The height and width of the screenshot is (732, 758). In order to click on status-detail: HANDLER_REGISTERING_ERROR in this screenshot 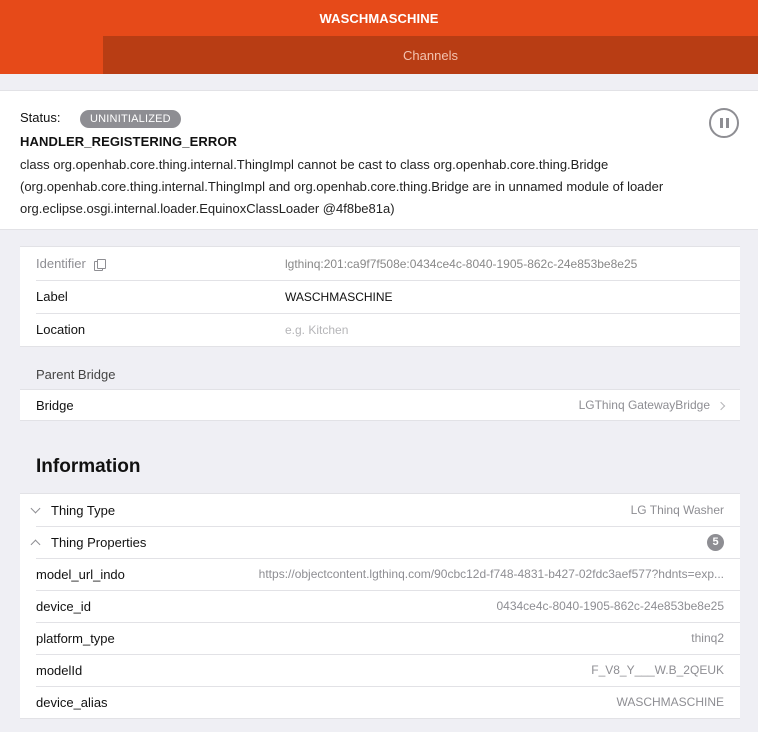, I will do `click(129, 141)`.